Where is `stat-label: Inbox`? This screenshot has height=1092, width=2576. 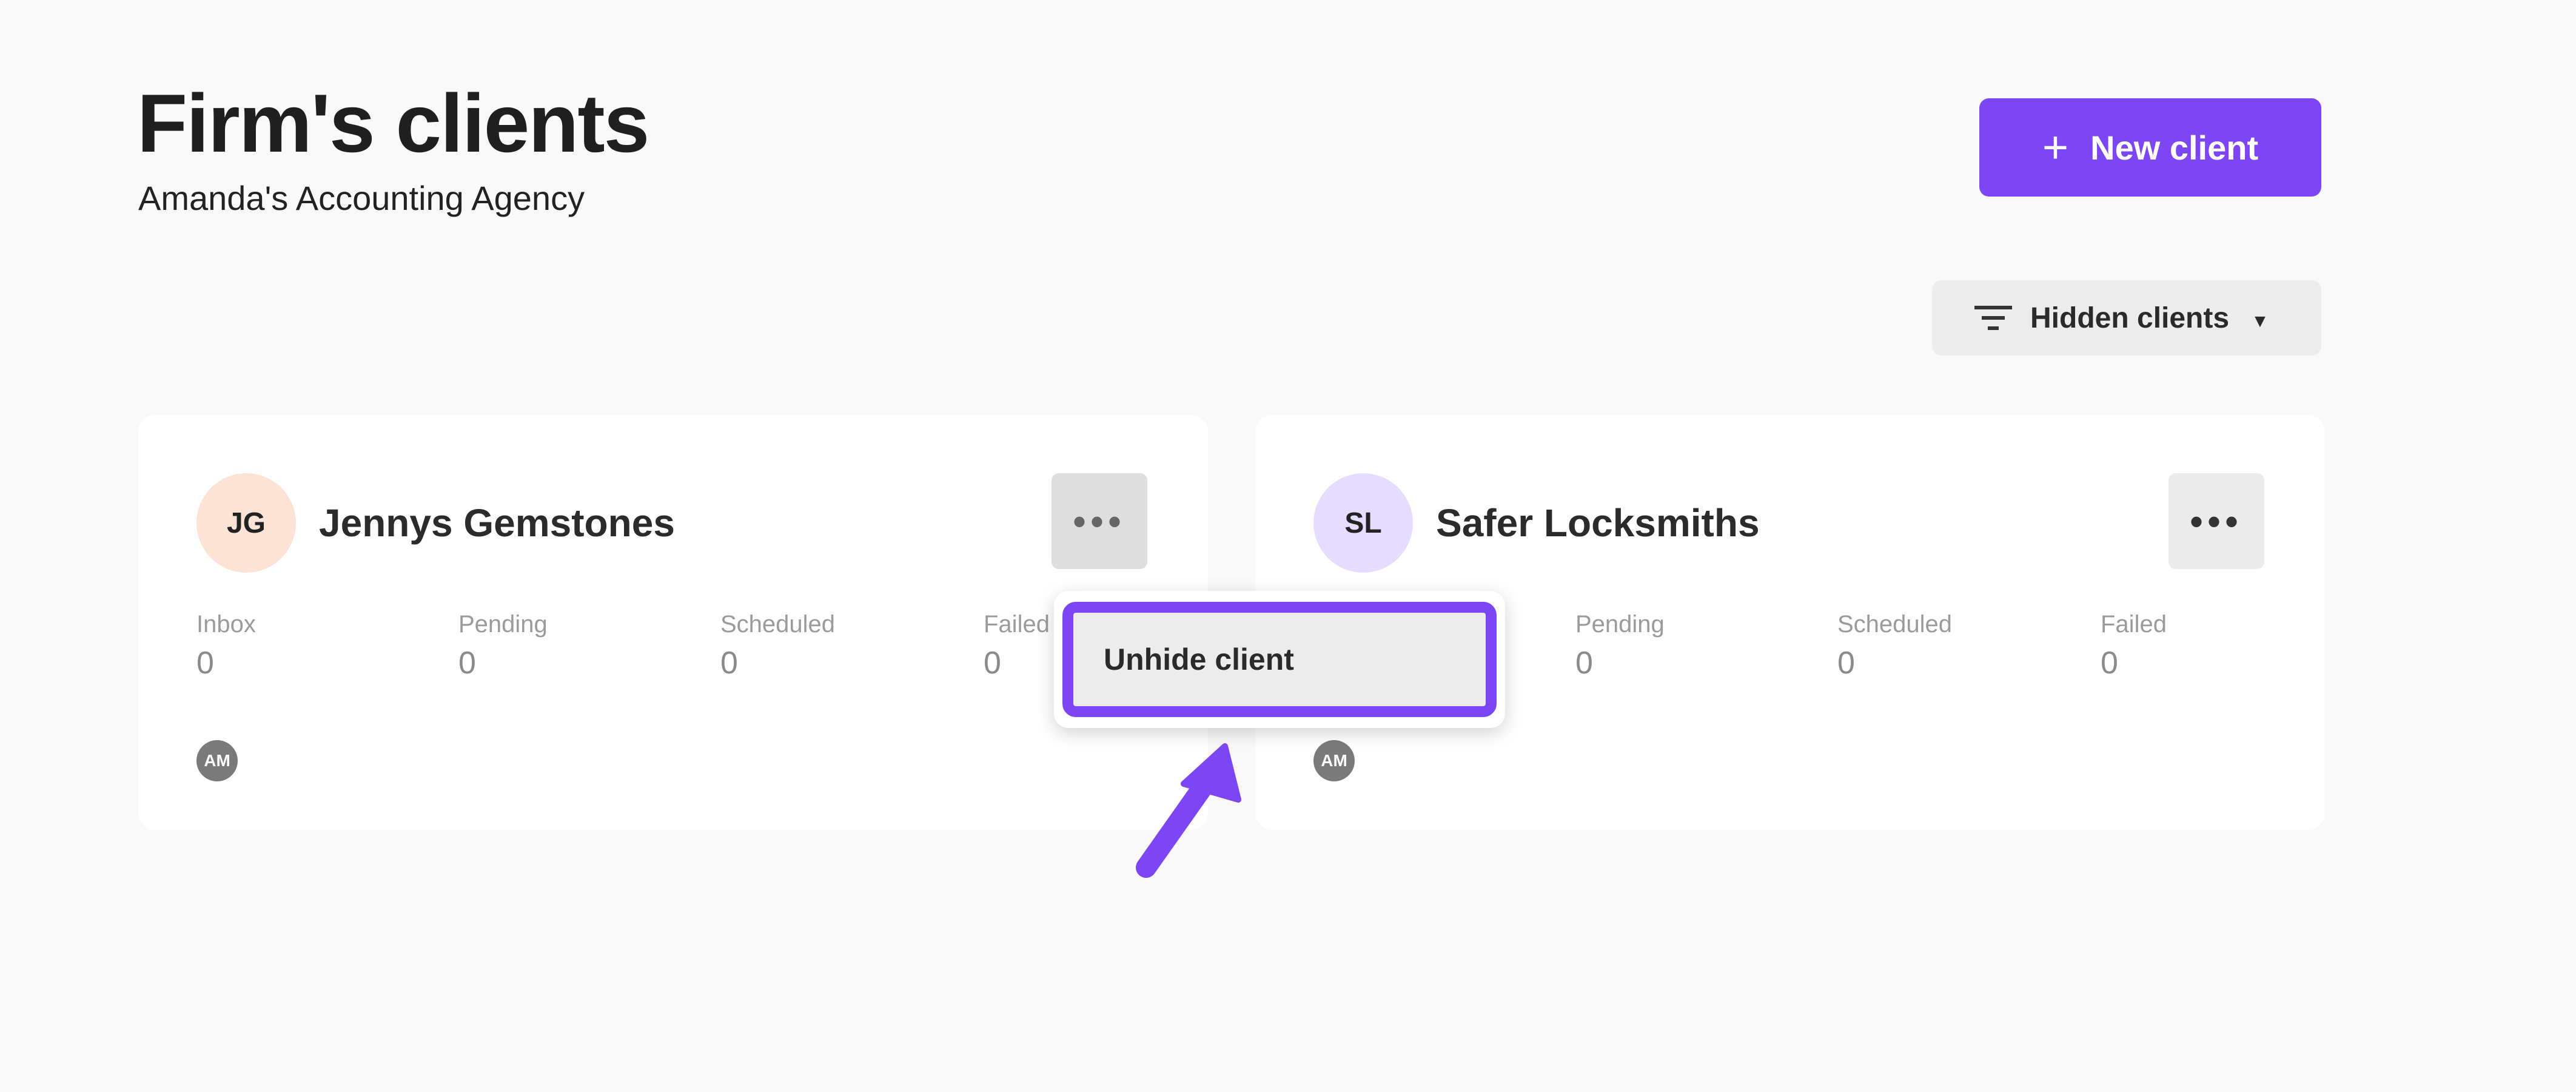
stat-label: Inbox is located at coordinates (226, 624).